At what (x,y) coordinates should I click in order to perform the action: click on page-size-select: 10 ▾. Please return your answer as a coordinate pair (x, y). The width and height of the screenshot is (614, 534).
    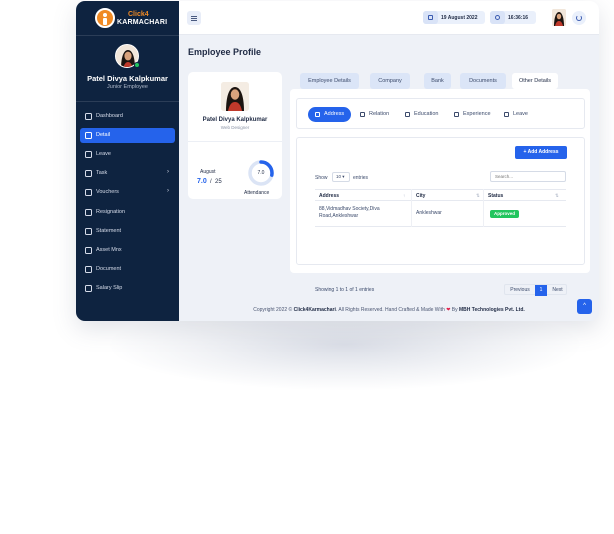
    Looking at the image, I should click on (341, 177).